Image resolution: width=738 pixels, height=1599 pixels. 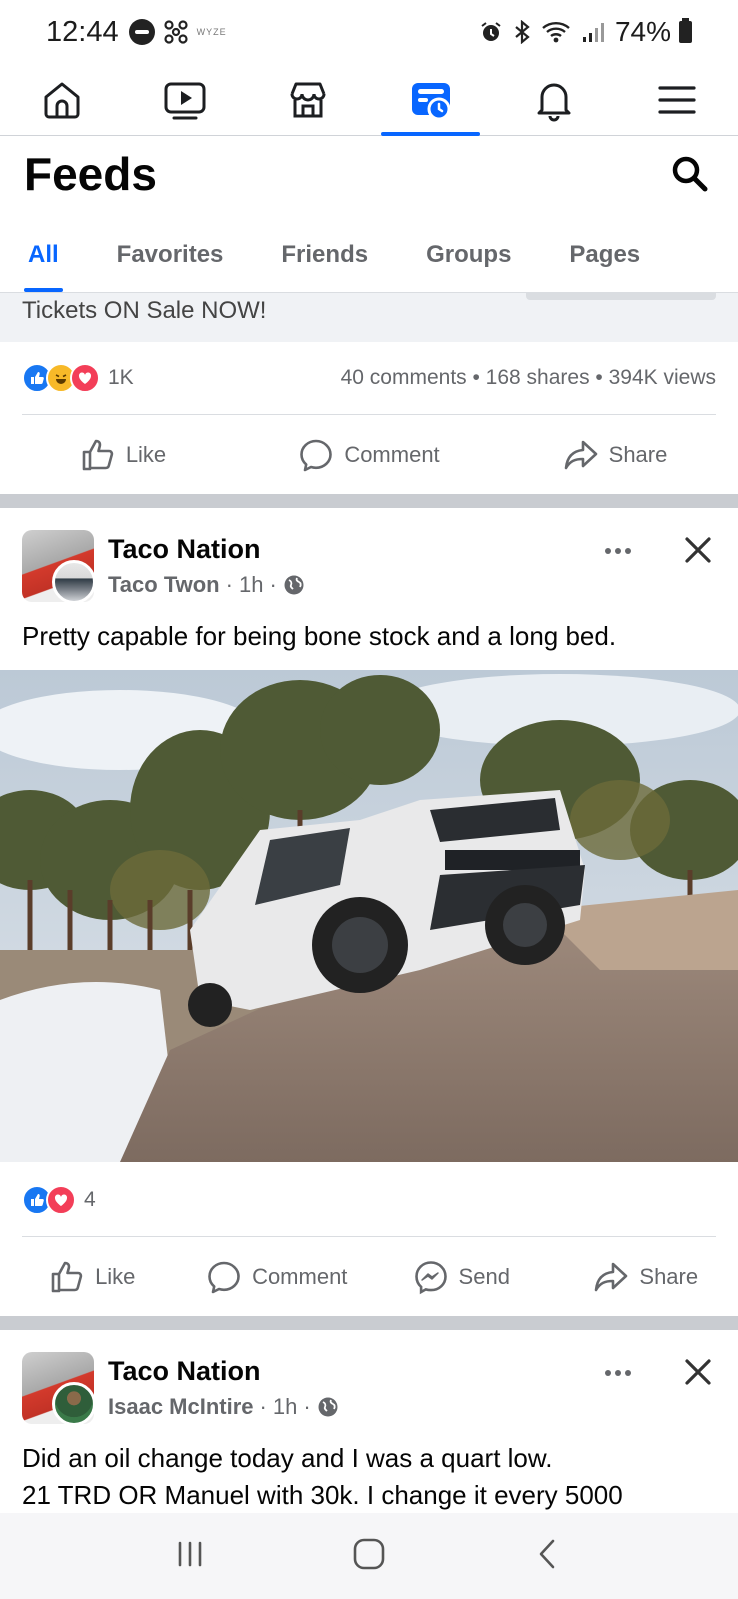 I want to click on nav-home, so click(x=61, y=99).